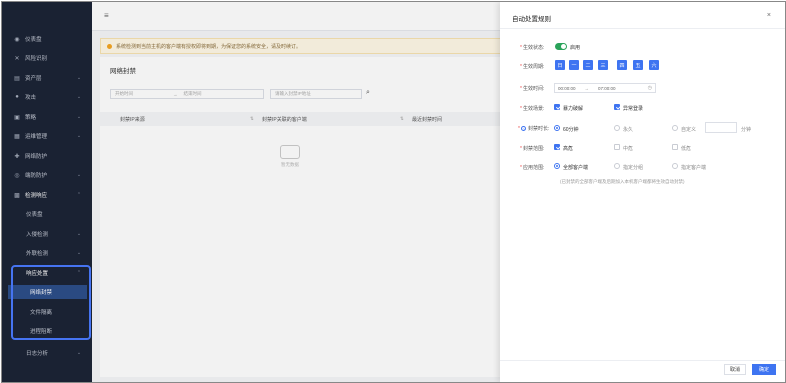  What do you see at coordinates (769, 15) in the screenshot?
I see `close-icon: ×` at bounding box center [769, 15].